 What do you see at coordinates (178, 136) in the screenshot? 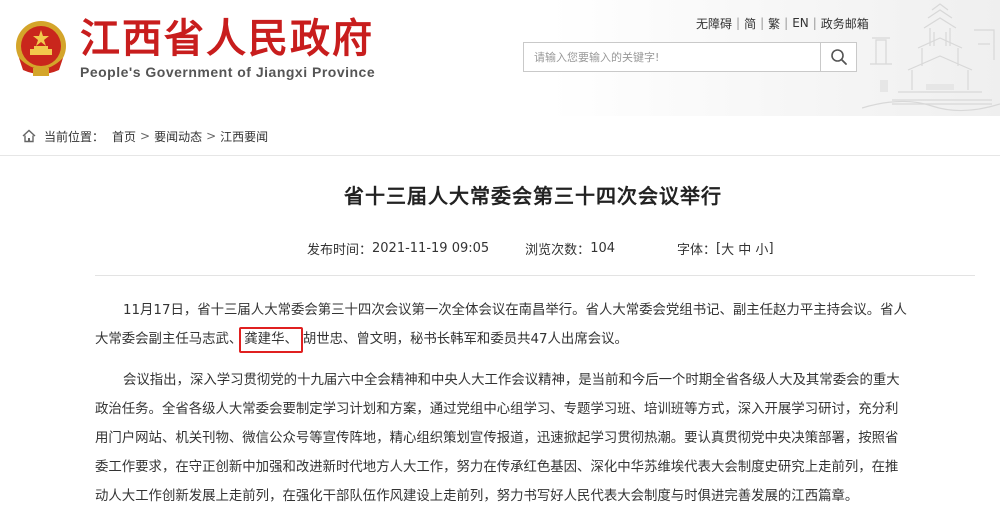
I see `breadcrumb-news: 要闻动态` at bounding box center [178, 136].